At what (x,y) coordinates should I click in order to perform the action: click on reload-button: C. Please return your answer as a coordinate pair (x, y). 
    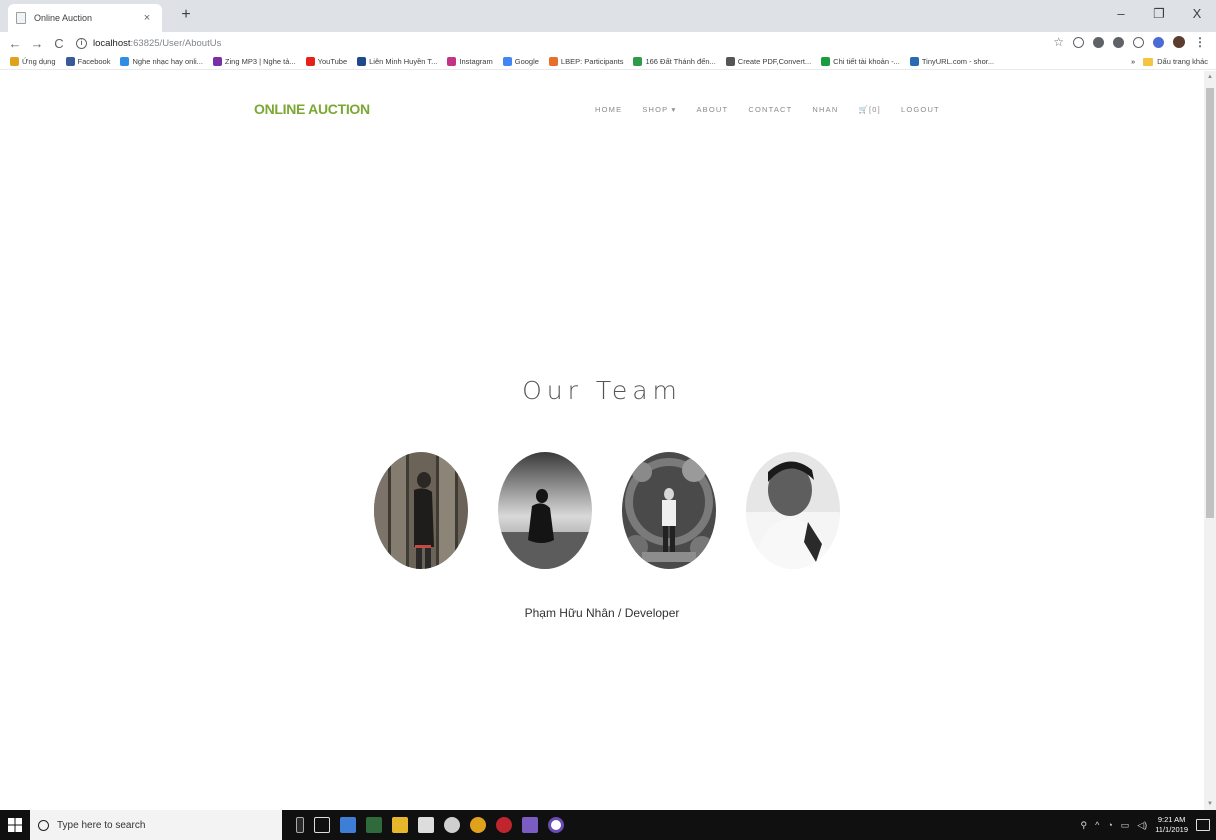
    Looking at the image, I should click on (59, 43).